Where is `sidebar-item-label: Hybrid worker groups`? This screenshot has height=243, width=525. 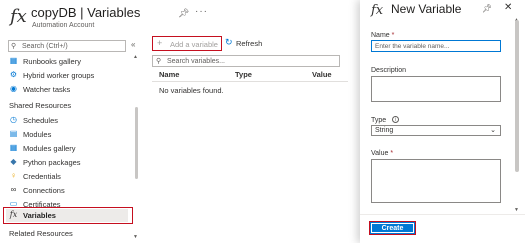
sidebar-item-label: Hybrid worker groups is located at coordinates (59, 75).